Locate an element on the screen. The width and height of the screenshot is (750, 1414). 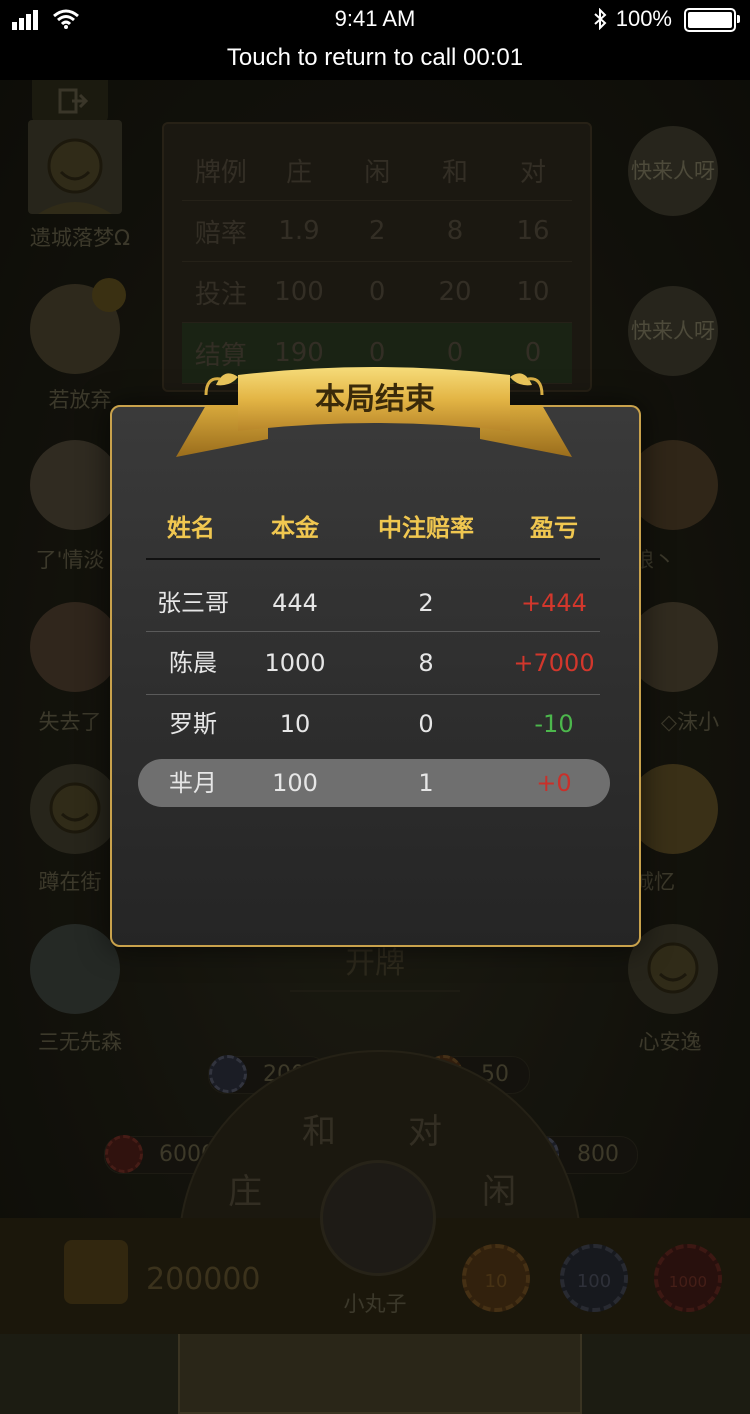
row-name: 罗斯 is located at coordinates (193, 724).